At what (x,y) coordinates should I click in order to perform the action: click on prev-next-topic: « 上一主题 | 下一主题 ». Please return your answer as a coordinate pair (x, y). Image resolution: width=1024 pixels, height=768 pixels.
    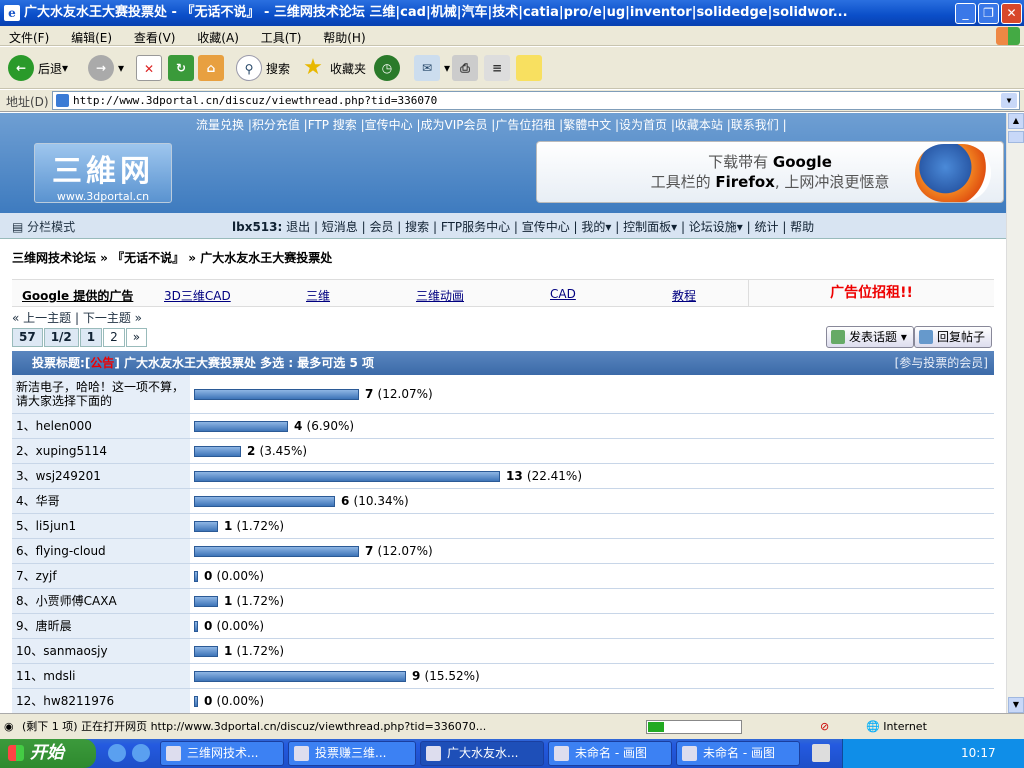
    Looking at the image, I should click on (77, 317).